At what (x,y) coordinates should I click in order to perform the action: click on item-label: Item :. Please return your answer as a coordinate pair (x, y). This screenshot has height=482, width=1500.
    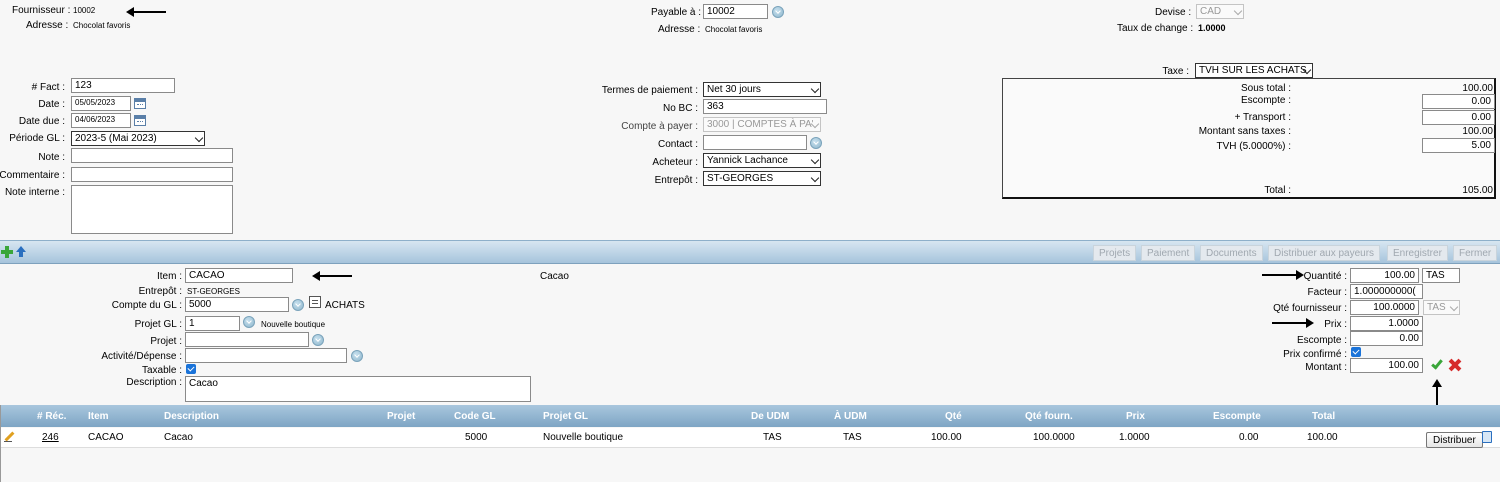
    Looking at the image, I should click on (169, 276).